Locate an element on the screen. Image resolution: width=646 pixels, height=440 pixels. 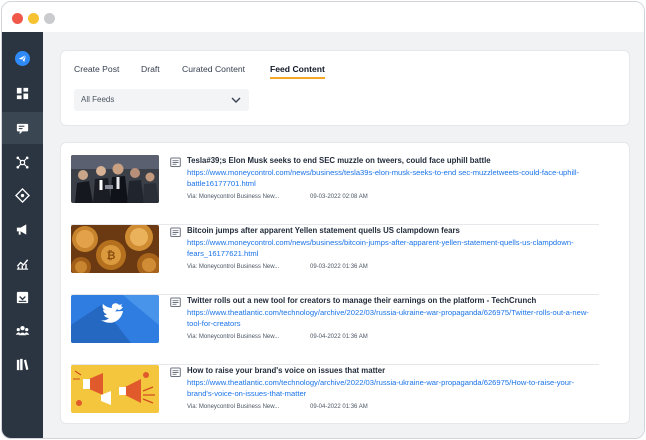
content-icon is located at coordinates (22, 128).